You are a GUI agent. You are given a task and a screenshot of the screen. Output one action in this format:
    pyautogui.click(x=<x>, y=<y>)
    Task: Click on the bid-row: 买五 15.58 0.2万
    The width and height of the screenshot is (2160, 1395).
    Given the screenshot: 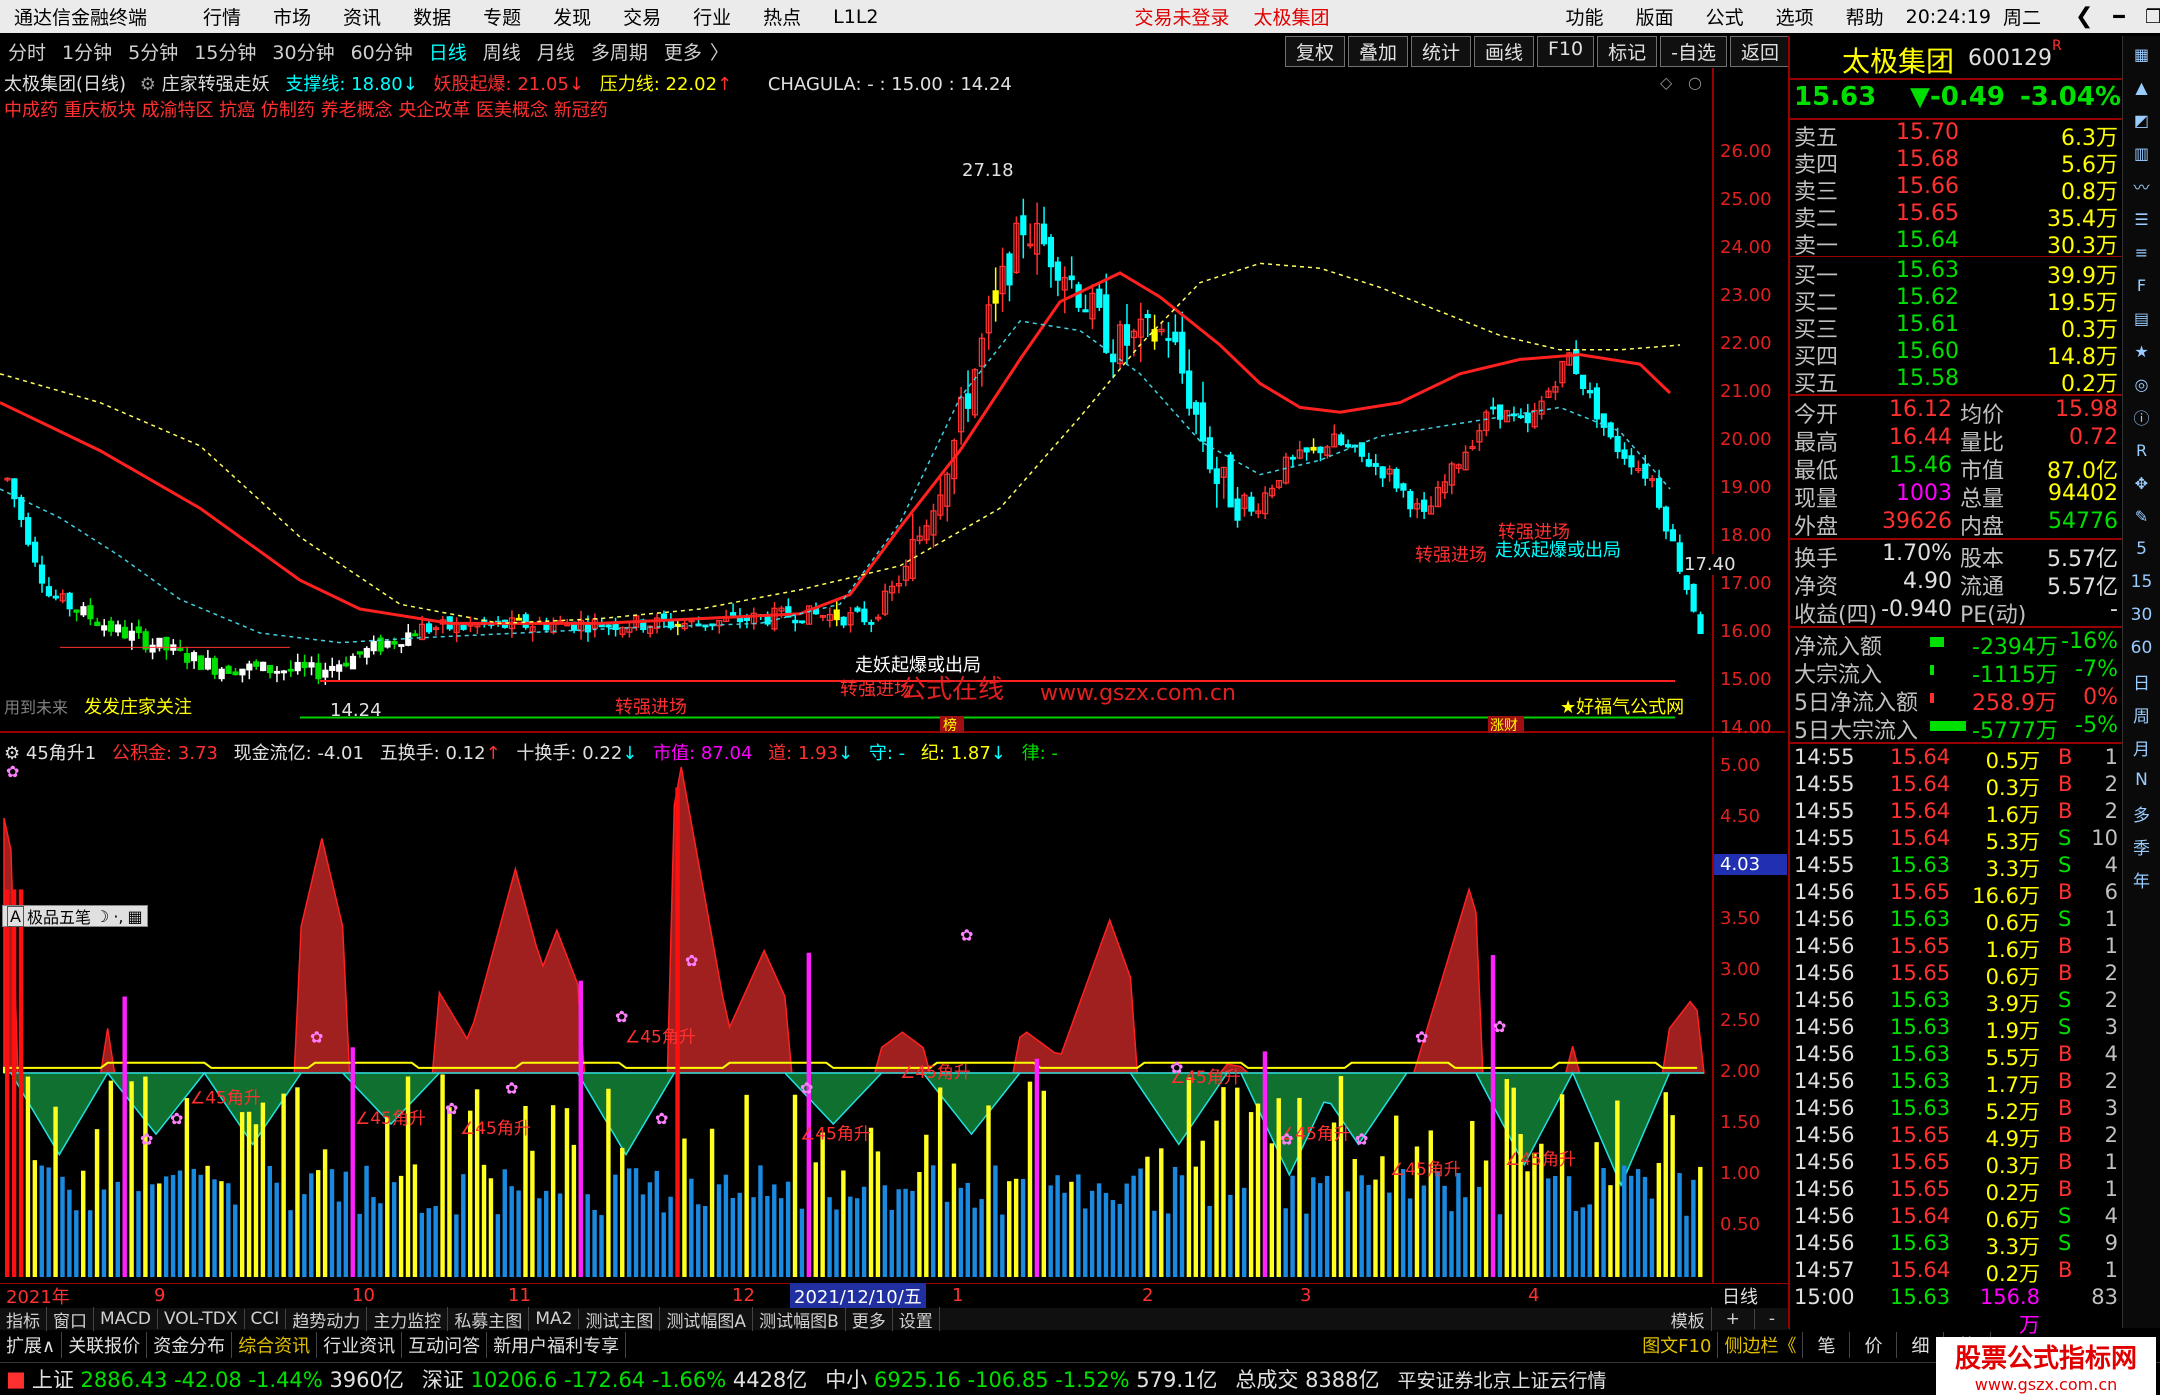 What is the action you would take?
    pyautogui.click(x=1956, y=381)
    